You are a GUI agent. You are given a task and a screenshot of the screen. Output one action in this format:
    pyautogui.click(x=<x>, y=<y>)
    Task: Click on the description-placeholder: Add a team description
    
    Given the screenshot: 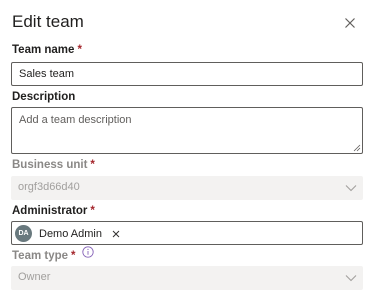 What is the action you would take?
    pyautogui.click(x=75, y=120)
    